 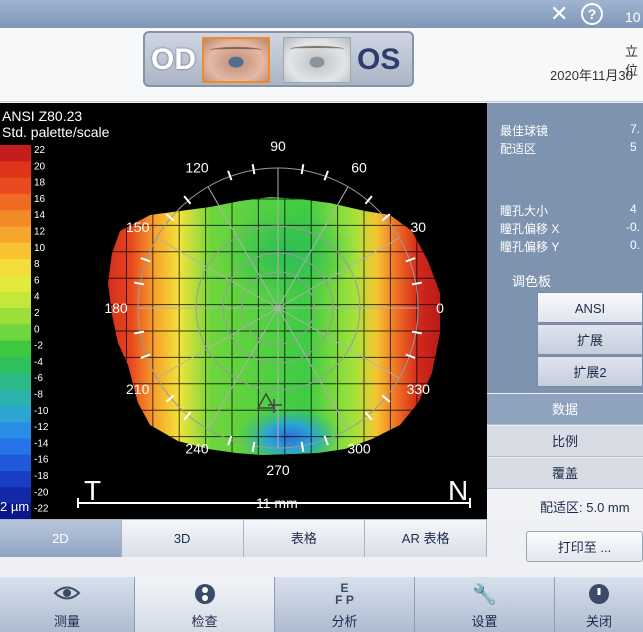 What do you see at coordinates (197, 168) in the screenshot?
I see `angle-label: 120` at bounding box center [197, 168].